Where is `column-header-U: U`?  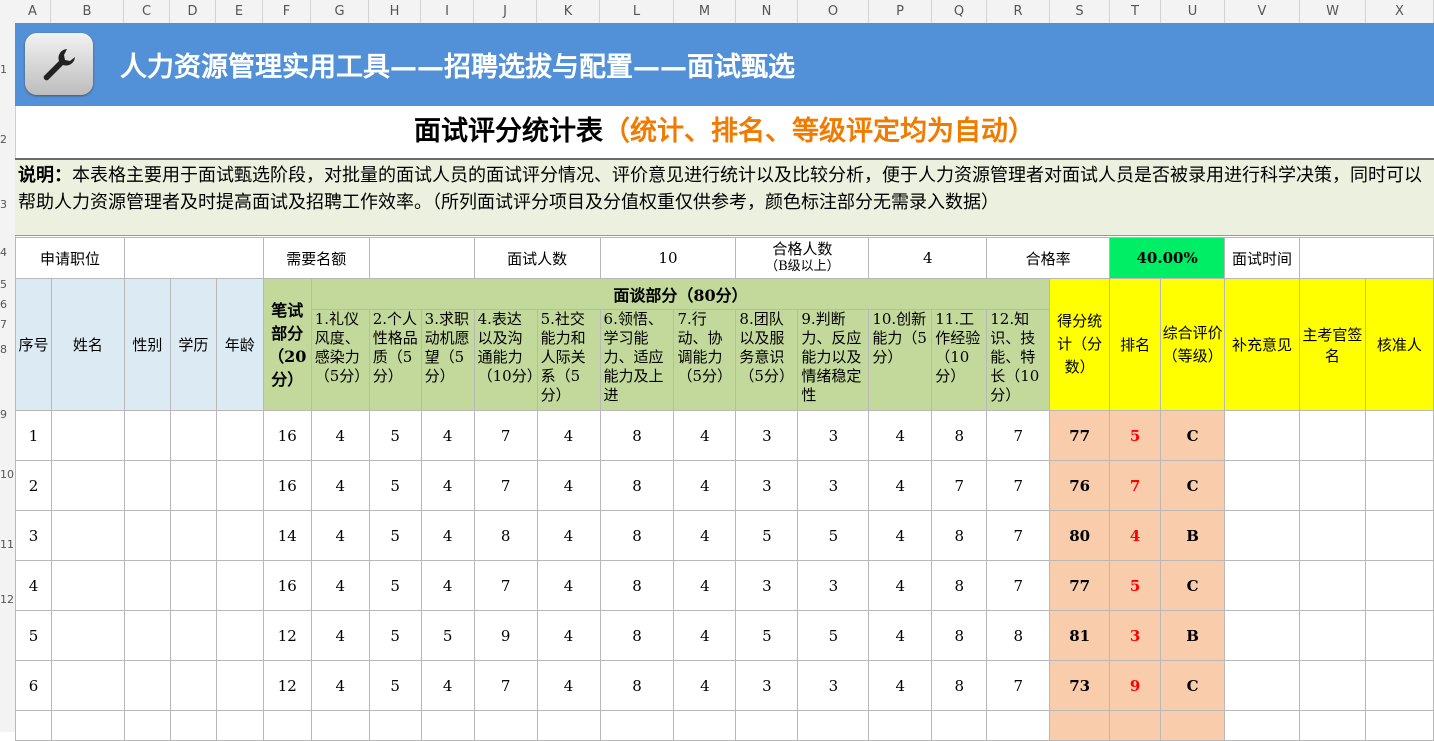 column-header-U: U is located at coordinates (1193, 11).